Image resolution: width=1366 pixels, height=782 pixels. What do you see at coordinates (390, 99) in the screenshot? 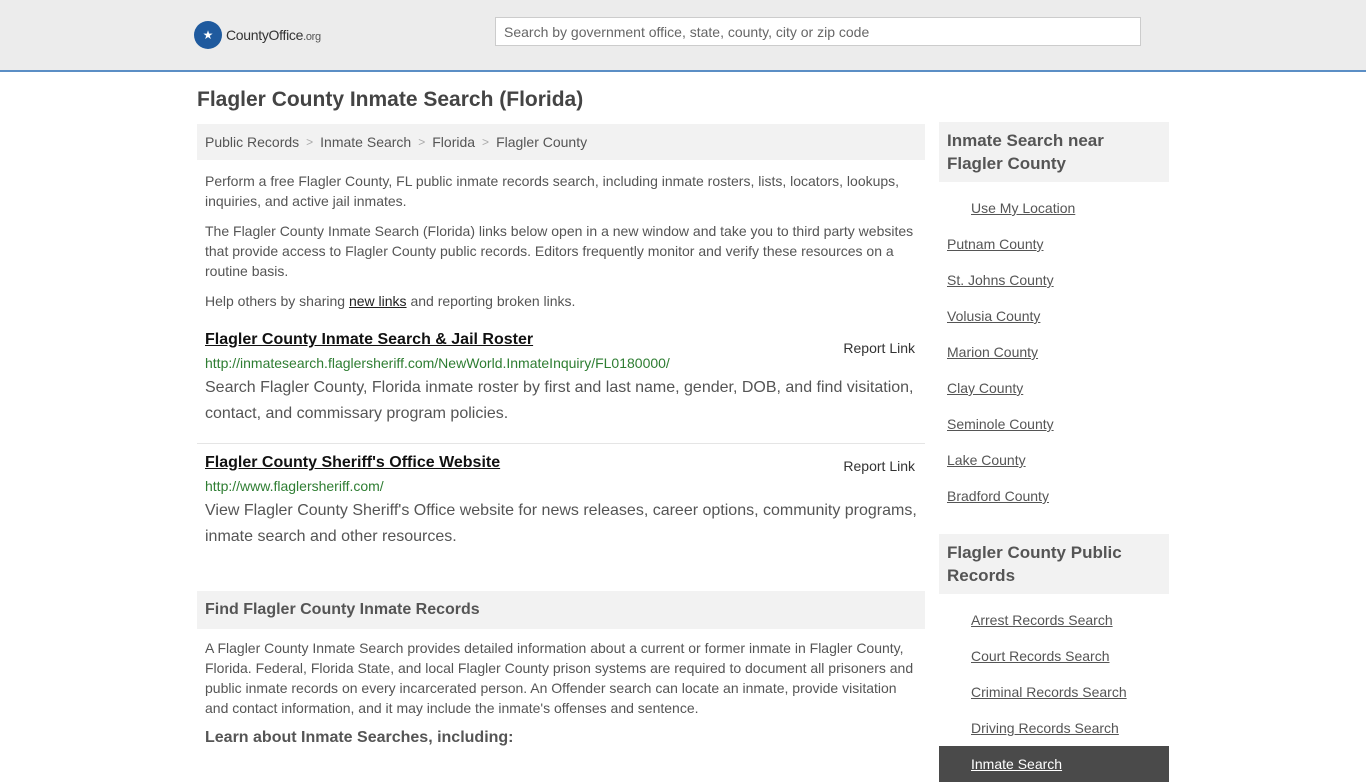
I see `page-title: Flagler County Inmate Search (Florida)` at bounding box center [390, 99].